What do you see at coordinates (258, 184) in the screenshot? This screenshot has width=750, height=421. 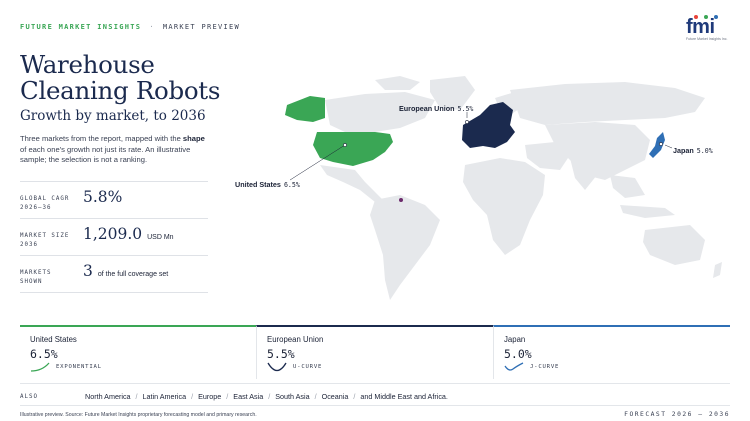 I see `map-label-name: United States` at bounding box center [258, 184].